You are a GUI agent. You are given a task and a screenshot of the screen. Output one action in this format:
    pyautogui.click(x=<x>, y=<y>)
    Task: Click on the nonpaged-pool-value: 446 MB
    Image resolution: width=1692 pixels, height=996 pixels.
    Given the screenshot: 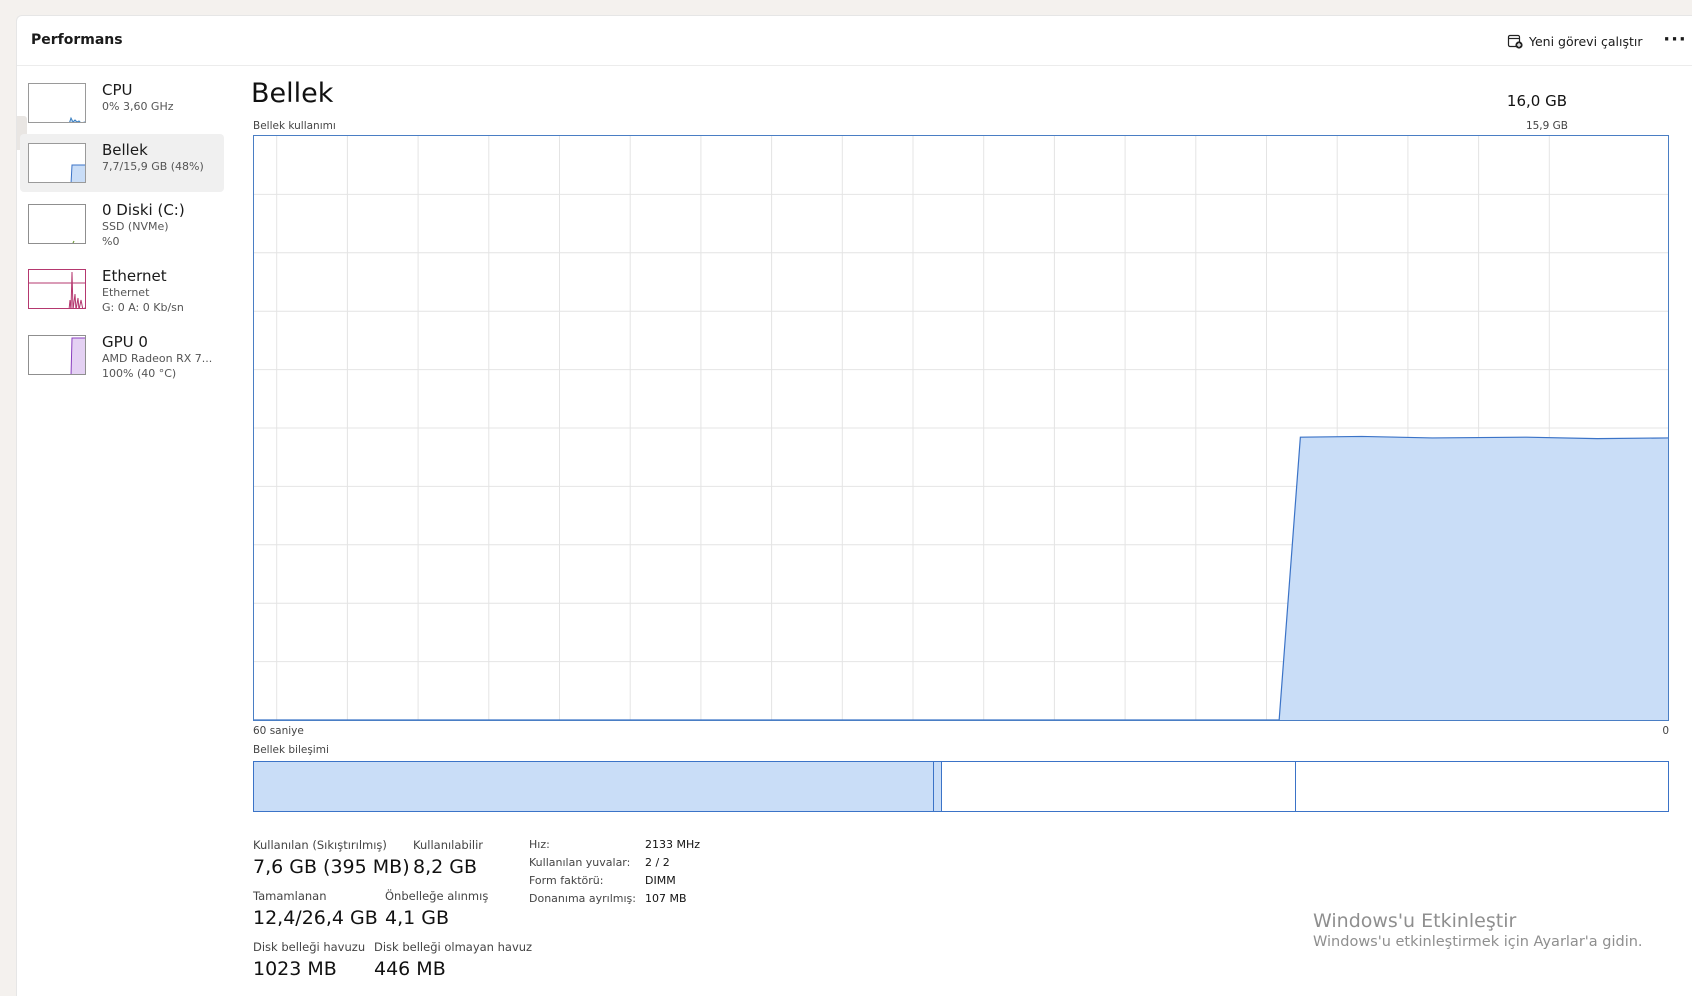 What is the action you would take?
    pyautogui.click(x=410, y=969)
    